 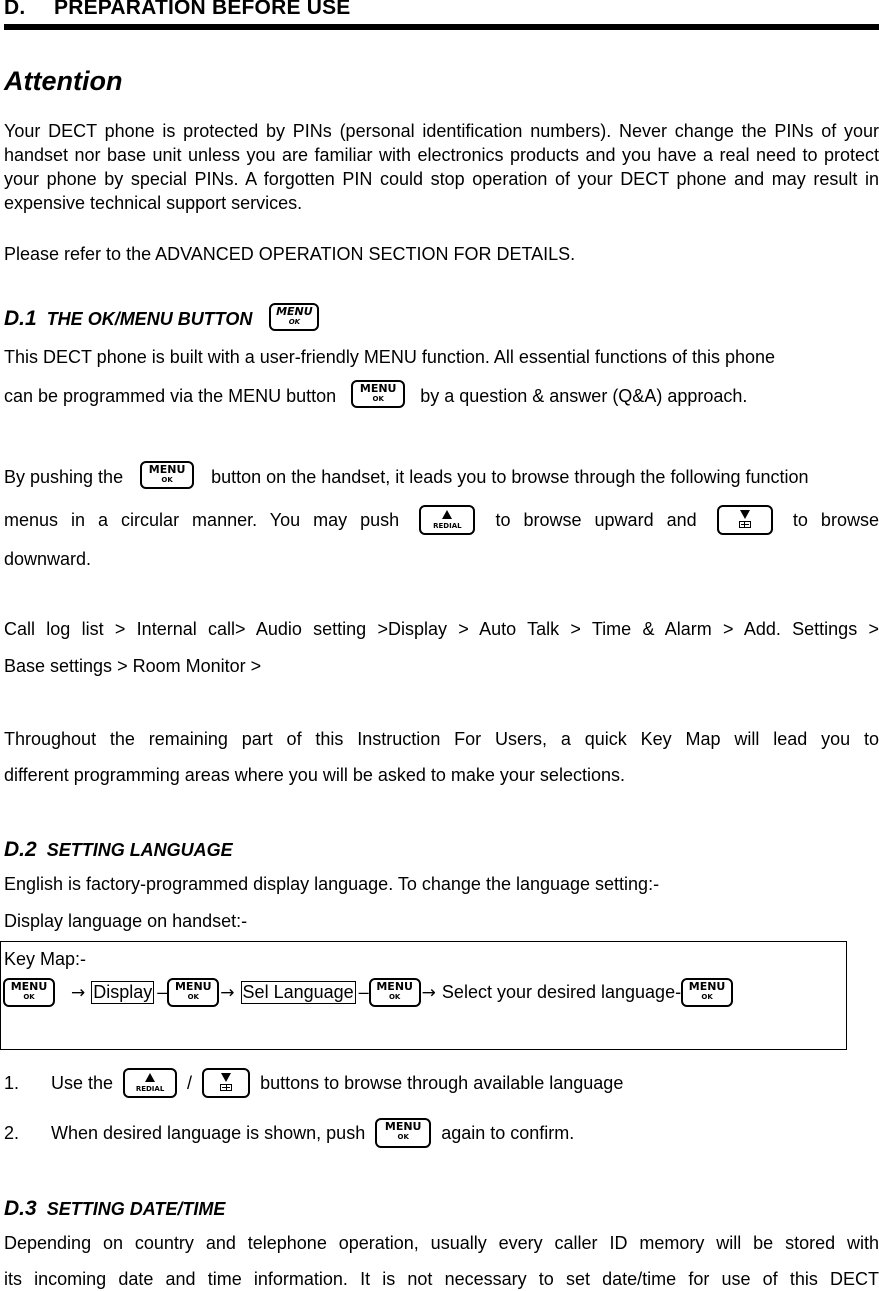 What do you see at coordinates (208, 1132) in the screenshot?
I see `text: When desired language is shown, push` at bounding box center [208, 1132].